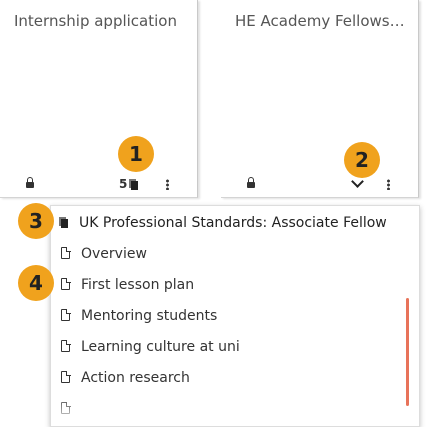  What do you see at coordinates (149, 316) in the screenshot?
I see `page-link: Mentoring students` at bounding box center [149, 316].